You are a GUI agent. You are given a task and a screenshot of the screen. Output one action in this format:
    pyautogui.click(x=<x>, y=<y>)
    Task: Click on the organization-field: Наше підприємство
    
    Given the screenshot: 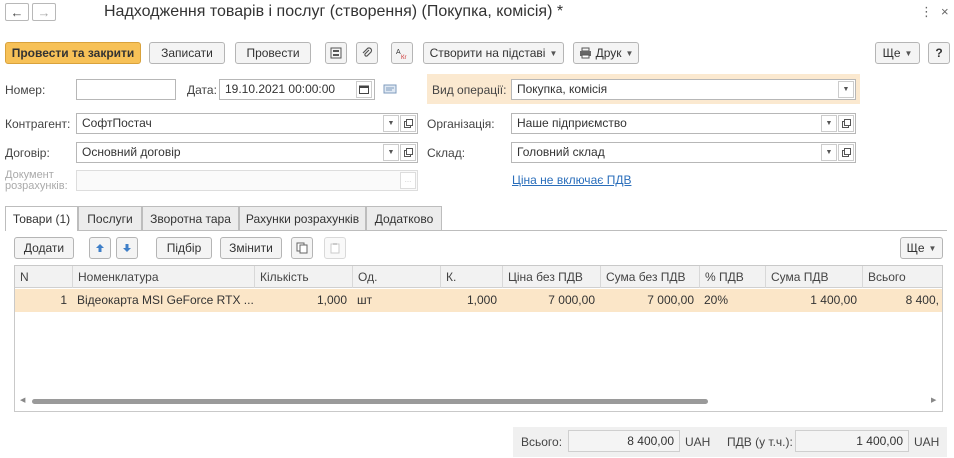 What is the action you would take?
    pyautogui.click(x=683, y=123)
    